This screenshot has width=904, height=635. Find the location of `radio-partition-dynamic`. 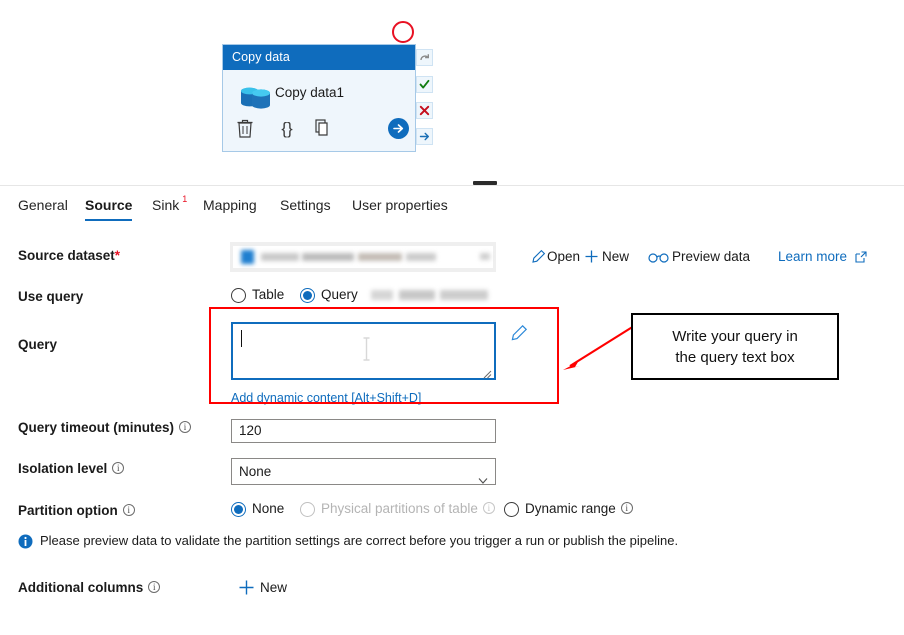

radio-partition-dynamic is located at coordinates (511, 509).